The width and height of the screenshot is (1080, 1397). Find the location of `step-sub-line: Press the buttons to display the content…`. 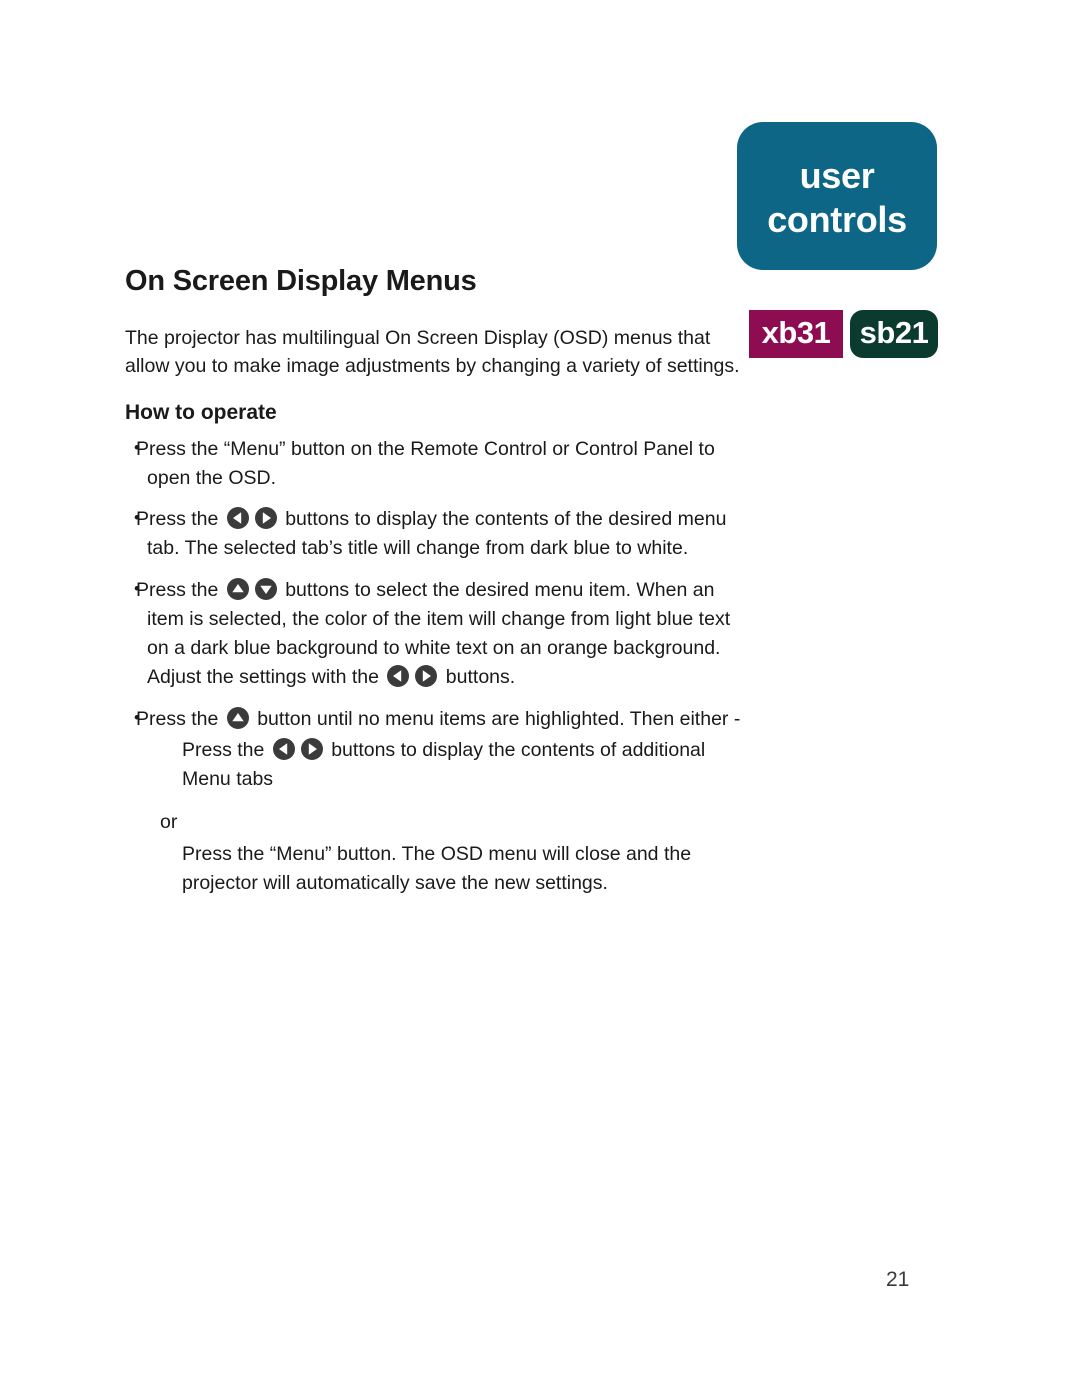

step-sub-line: Press the buttons to display the content… is located at coordinates (448, 765).